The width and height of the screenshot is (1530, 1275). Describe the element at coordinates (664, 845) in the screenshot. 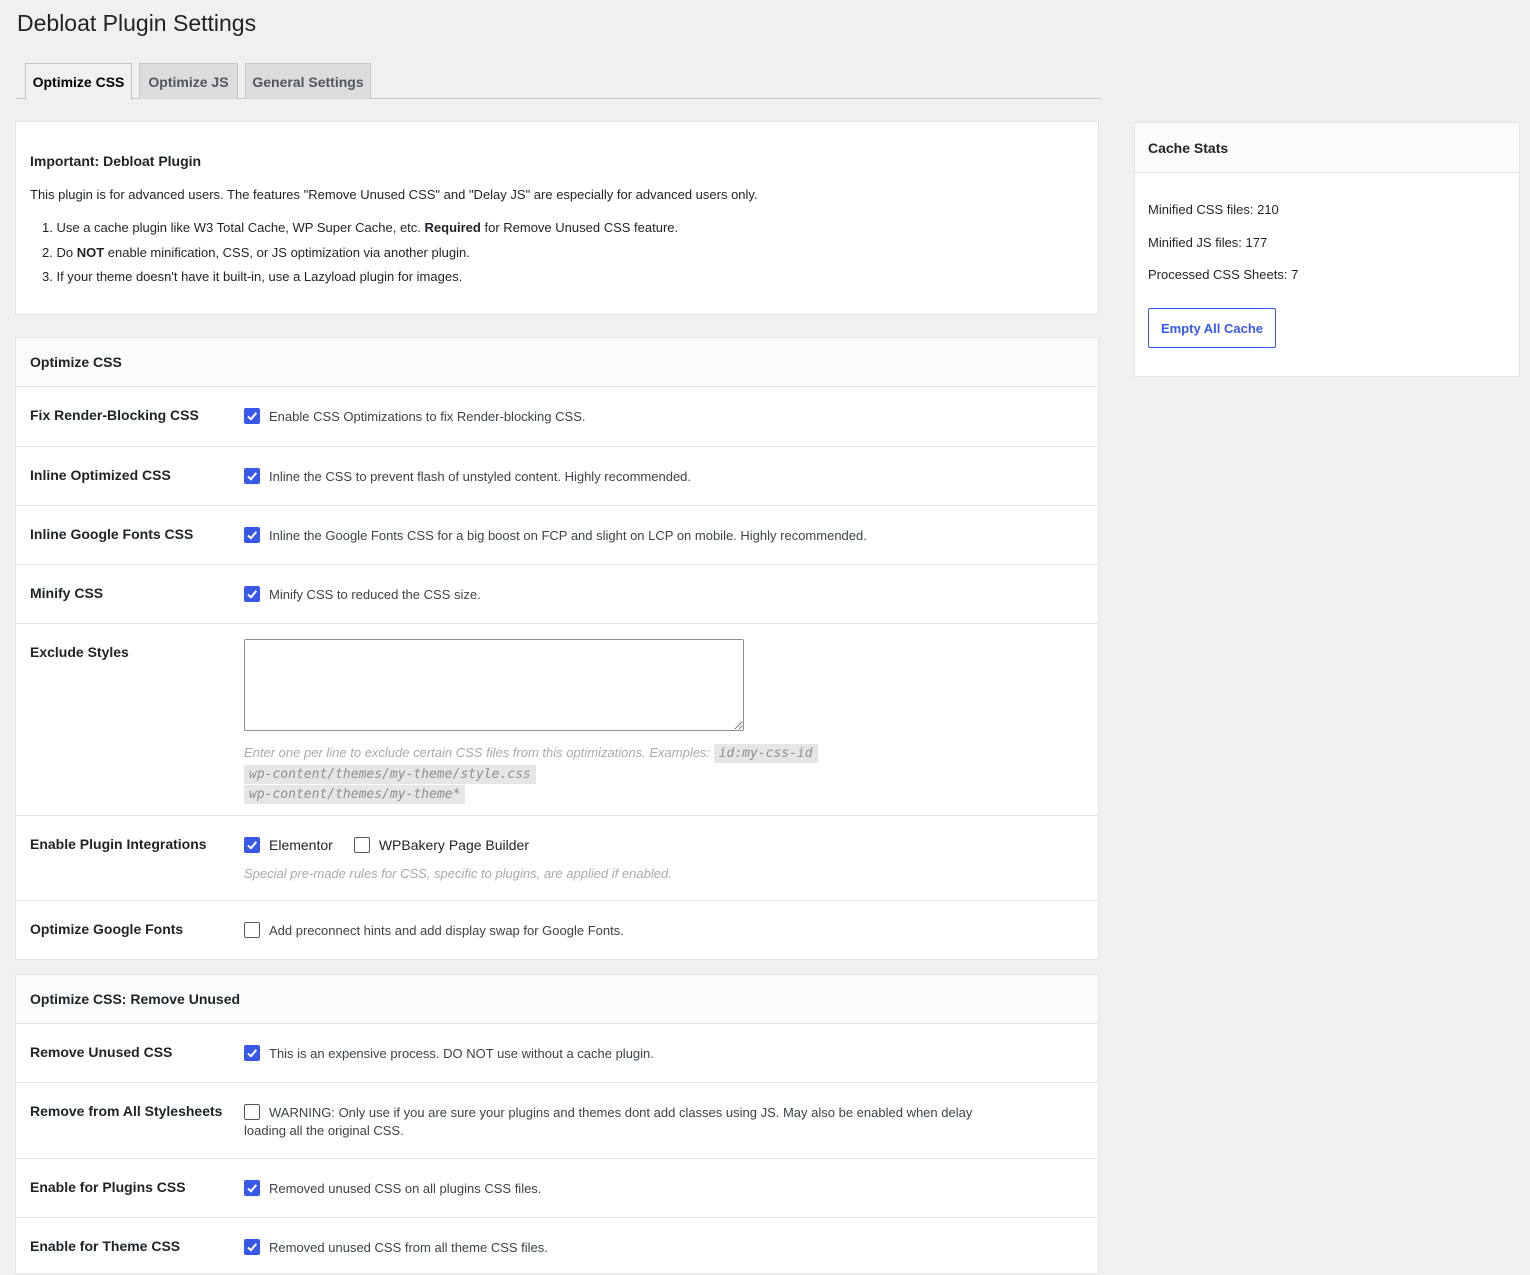

I see `integrations-options: Elementor WPBakery Page Builder` at that location.